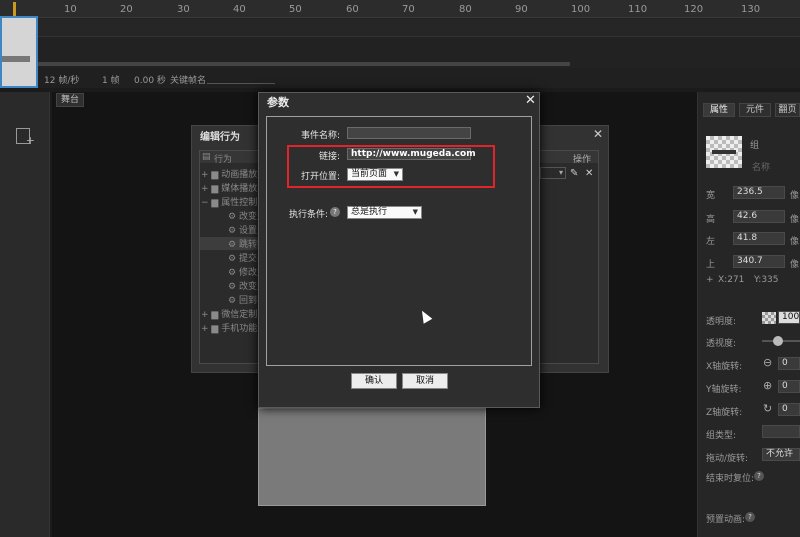  What do you see at coordinates (768, 362) in the screenshot?
I see `x-rotate-icon: ⊖` at bounding box center [768, 362].